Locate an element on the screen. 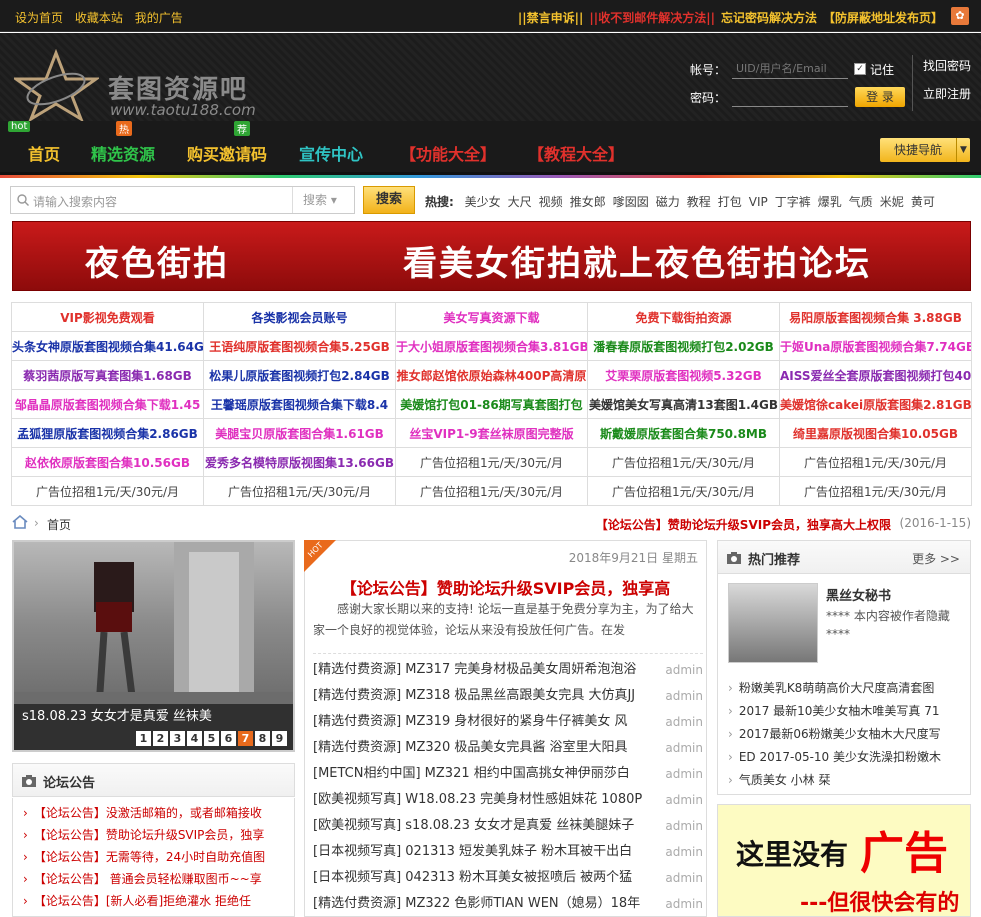  resource-link-cell: AISS爱丝全套原版套图视频打包40 is located at coordinates (875, 375).